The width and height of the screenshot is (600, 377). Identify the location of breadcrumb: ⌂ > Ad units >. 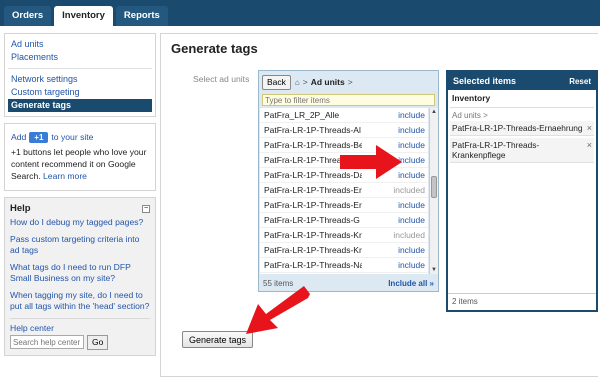
(324, 82).